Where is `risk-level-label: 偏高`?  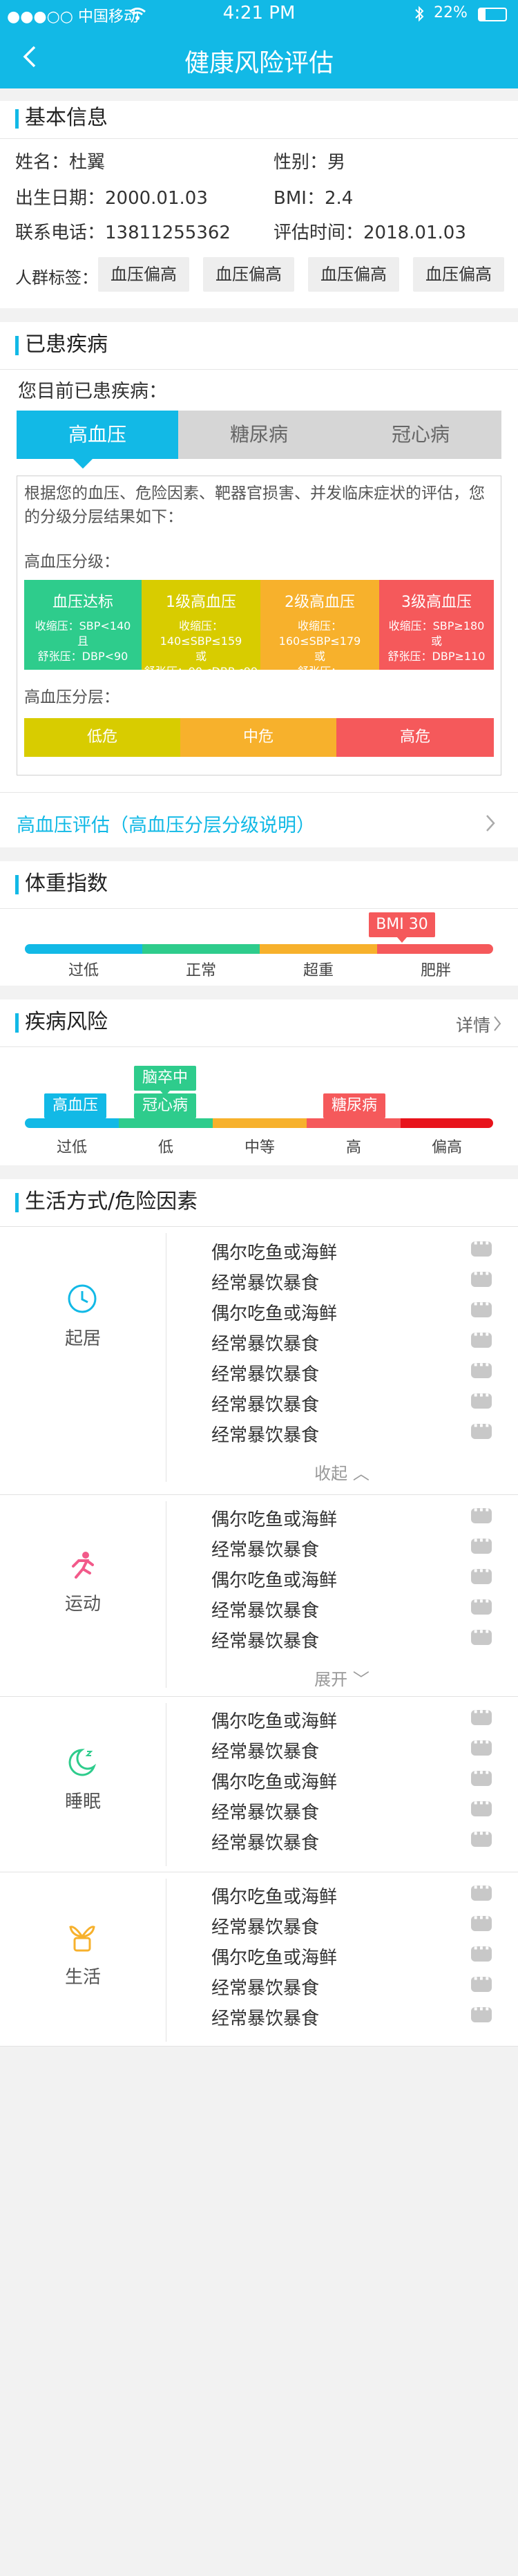
risk-level-label: 偏高 is located at coordinates (446, 1147).